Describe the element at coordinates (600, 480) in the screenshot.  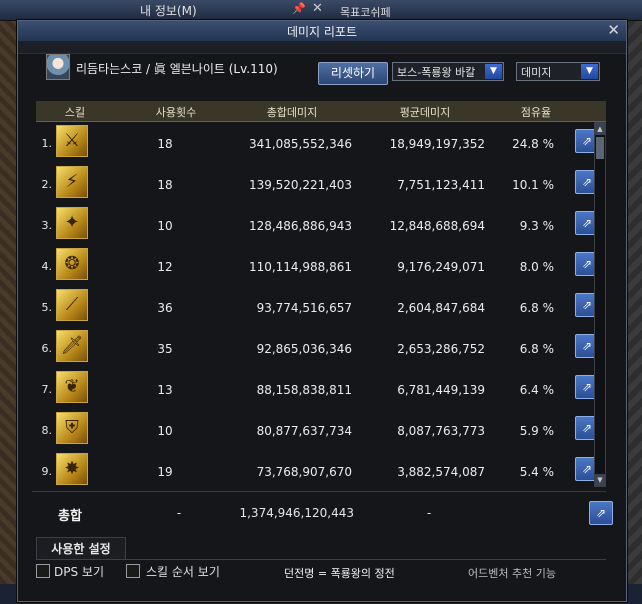
I see `scroll-down-icon: ▼` at that location.